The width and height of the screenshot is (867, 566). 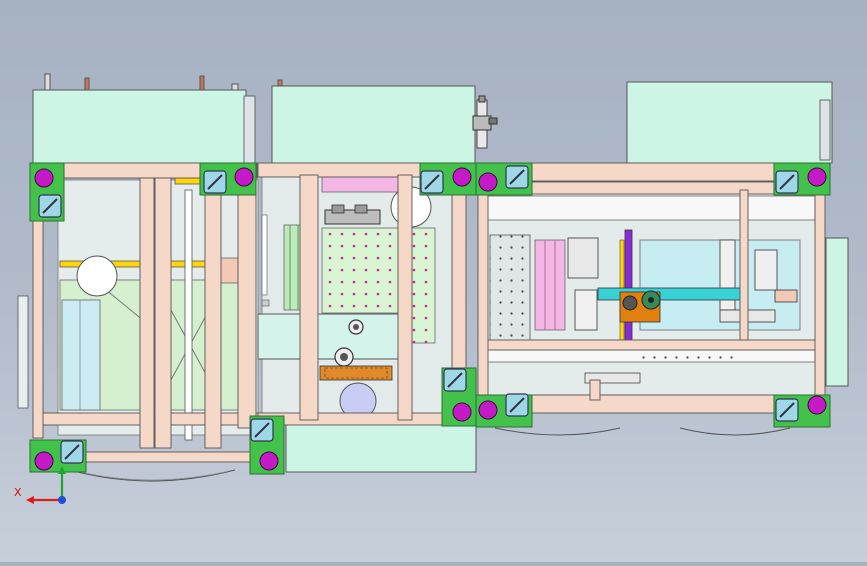 What do you see at coordinates (97, 276) in the screenshot?
I see `roller-disc` at bounding box center [97, 276].